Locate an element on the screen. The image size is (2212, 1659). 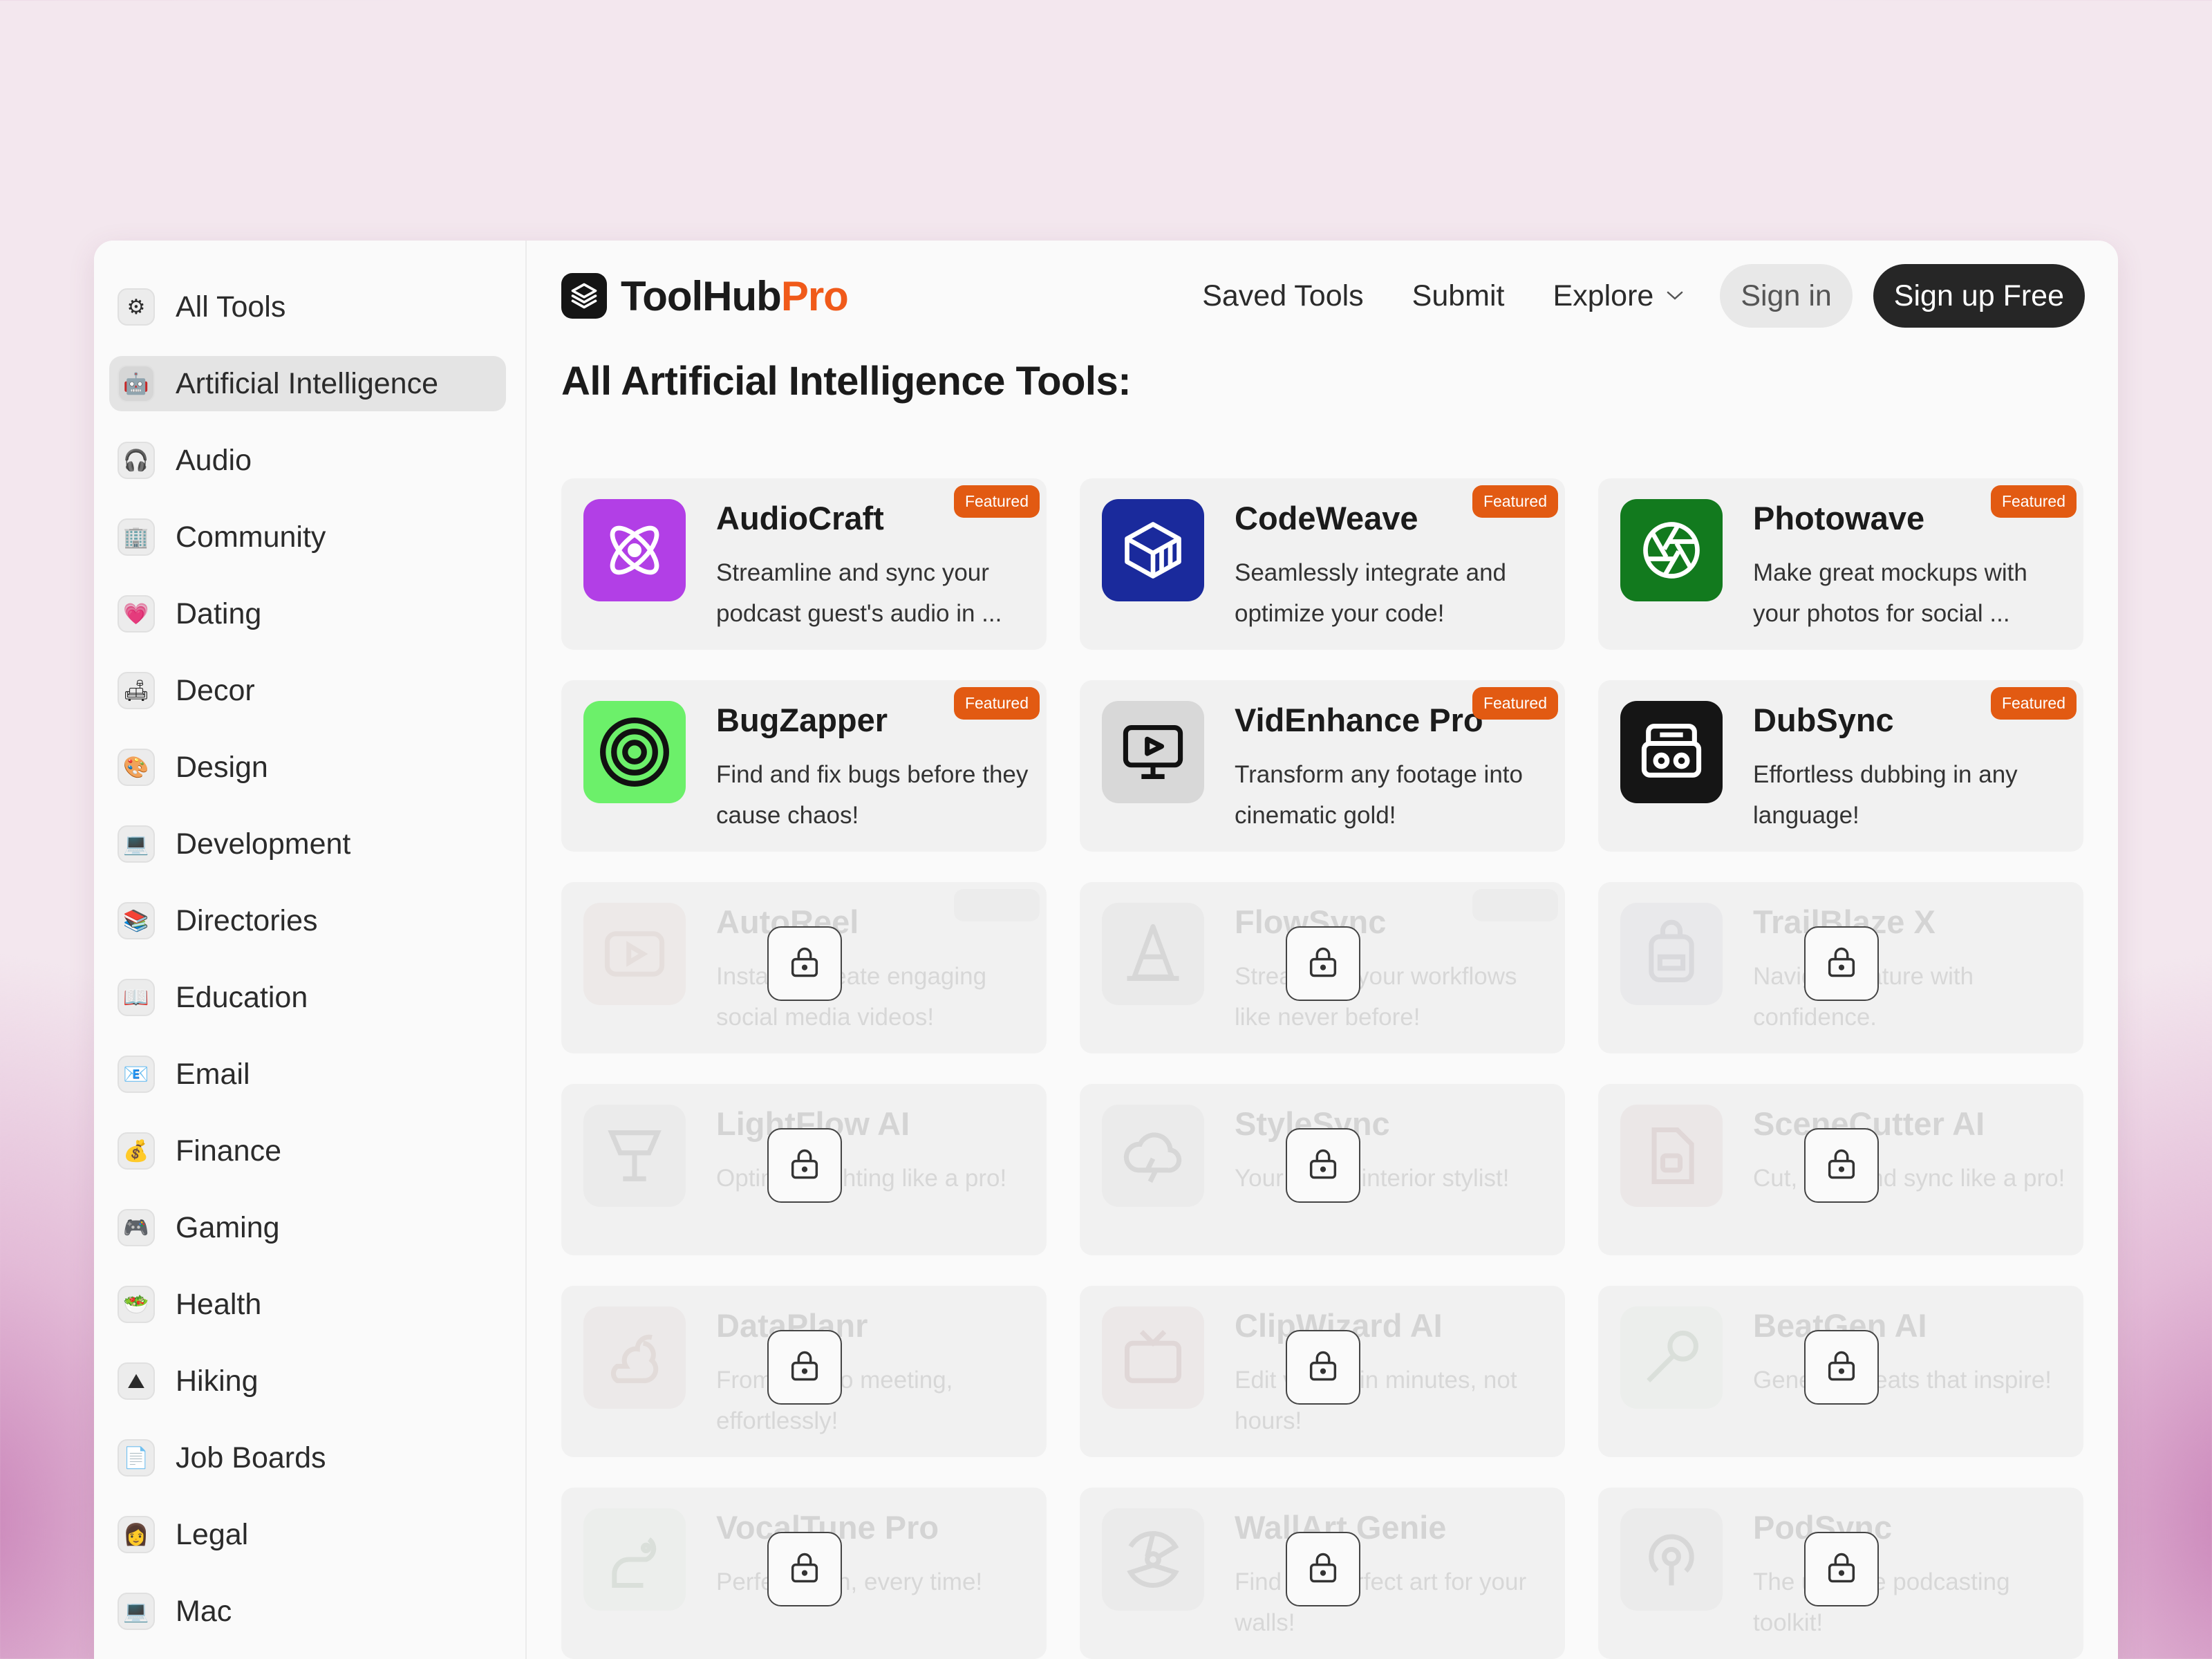
sign-in-button: Sign in is located at coordinates (1787, 296).